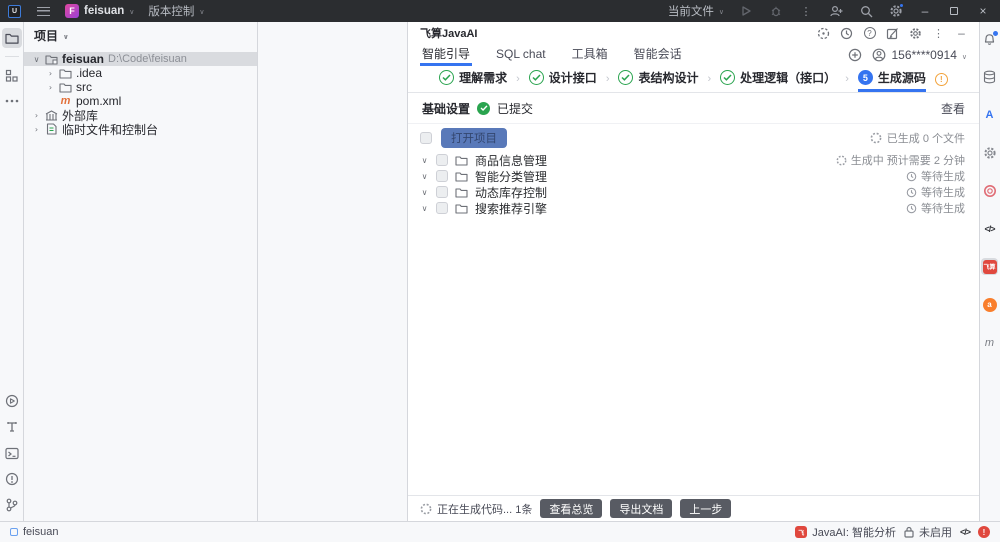  I want to click on statusbar-project-widget: feisuan, so click(34, 532).